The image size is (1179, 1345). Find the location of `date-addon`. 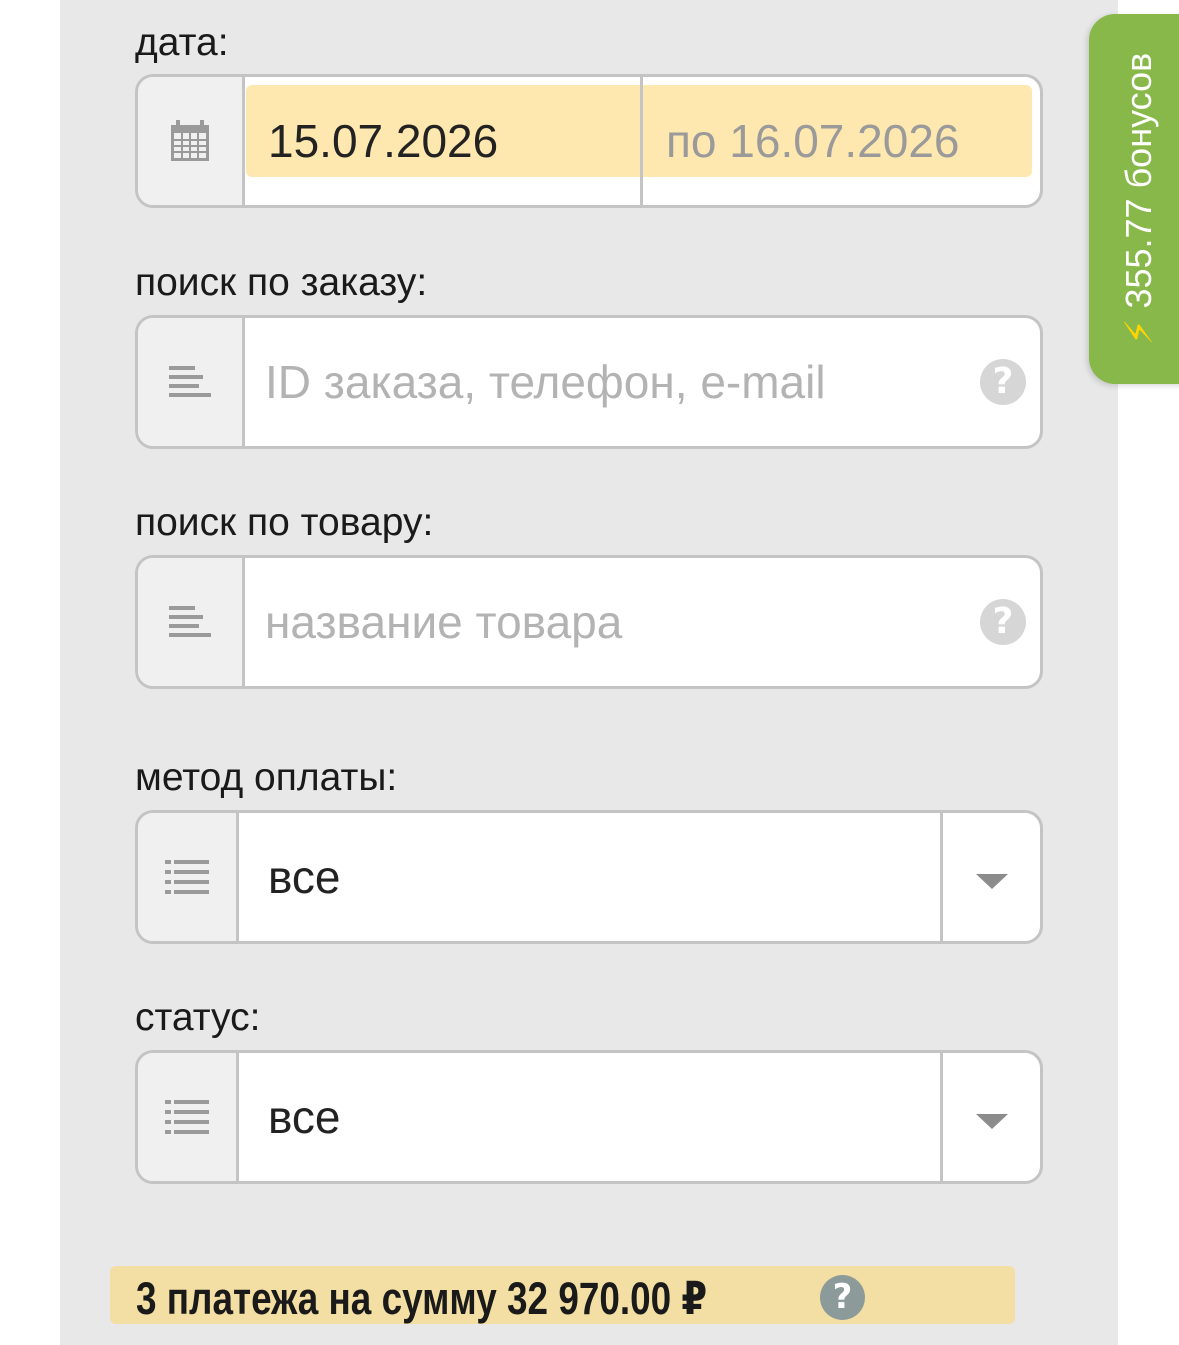

date-addon is located at coordinates (191, 141).